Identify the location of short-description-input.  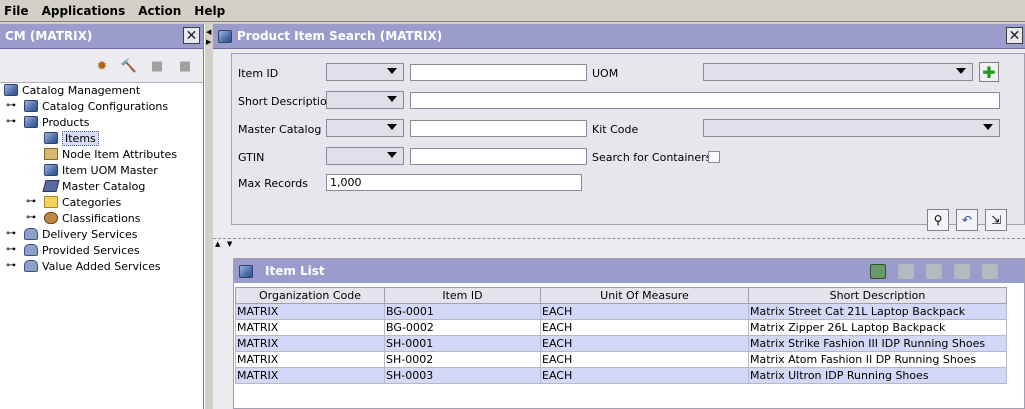
(705, 100).